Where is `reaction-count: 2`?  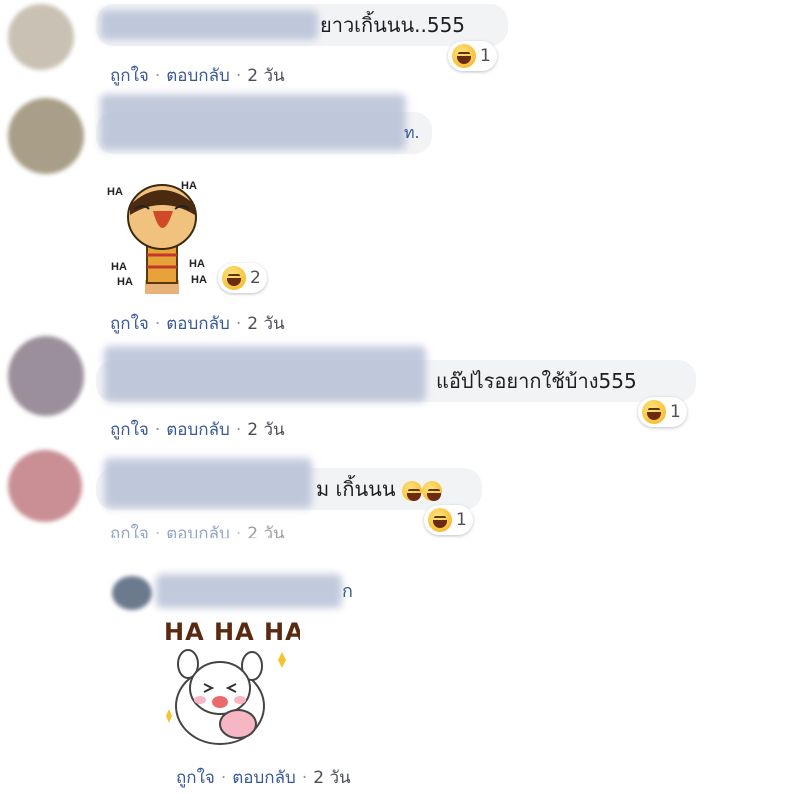
reaction-count: 2 is located at coordinates (255, 278).